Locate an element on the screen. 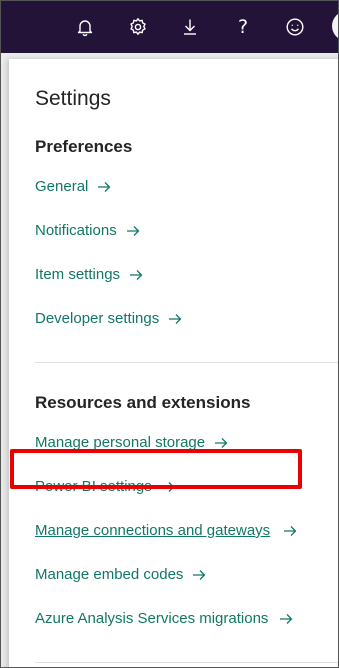 This screenshot has width=339, height=668. help-glyph: ? is located at coordinates (243, 26).